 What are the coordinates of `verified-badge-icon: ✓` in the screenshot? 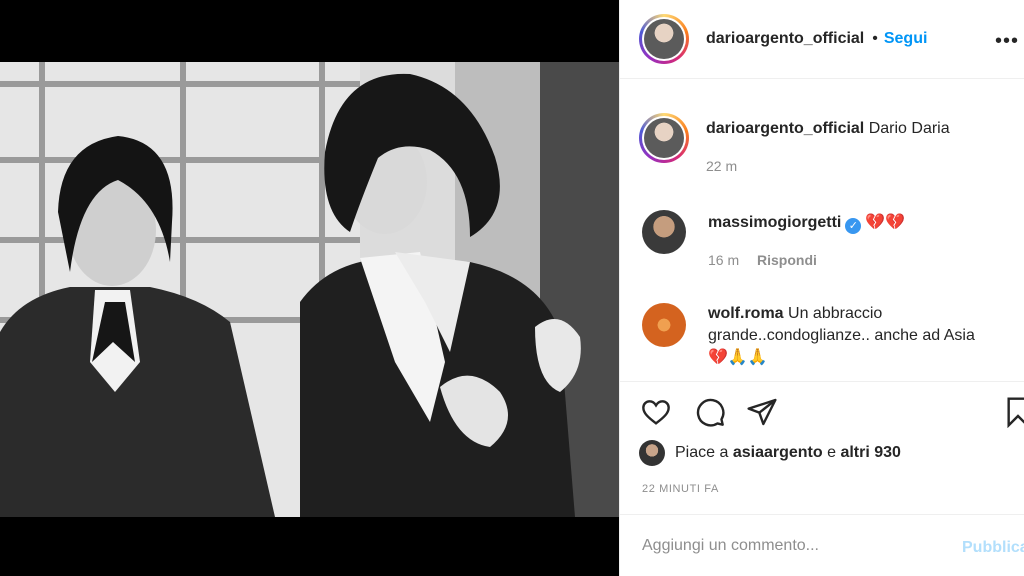 It's located at (853, 226).